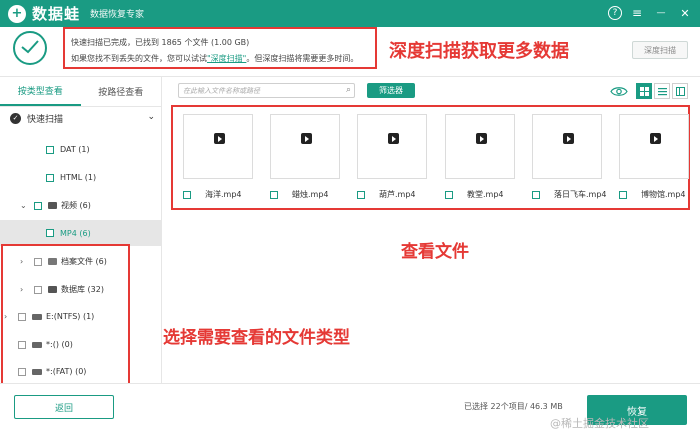 This screenshot has width=700, height=432. I want to click on frog-logo-icon: +, so click(17, 13).